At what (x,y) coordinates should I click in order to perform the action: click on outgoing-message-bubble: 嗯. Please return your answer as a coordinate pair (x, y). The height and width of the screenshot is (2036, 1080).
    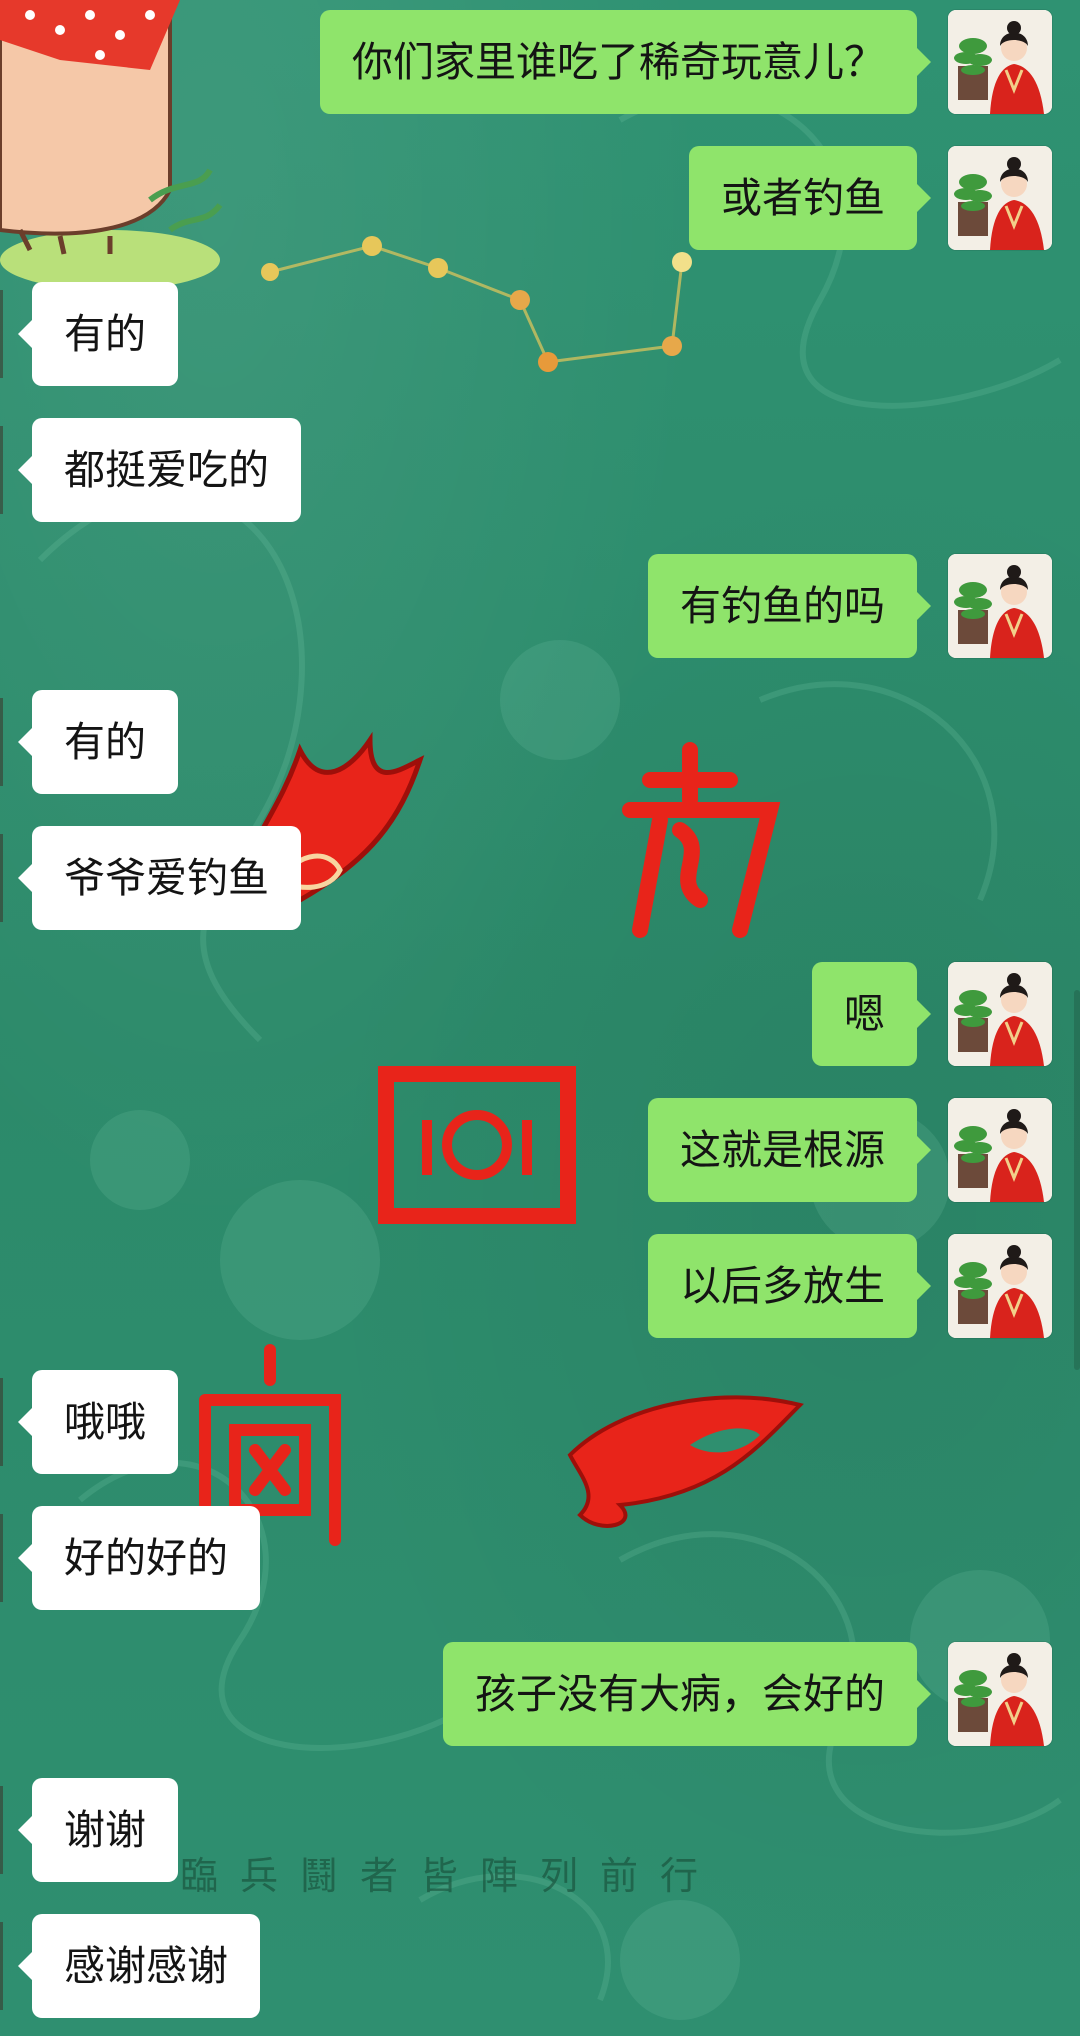
    Looking at the image, I should click on (871, 1014).